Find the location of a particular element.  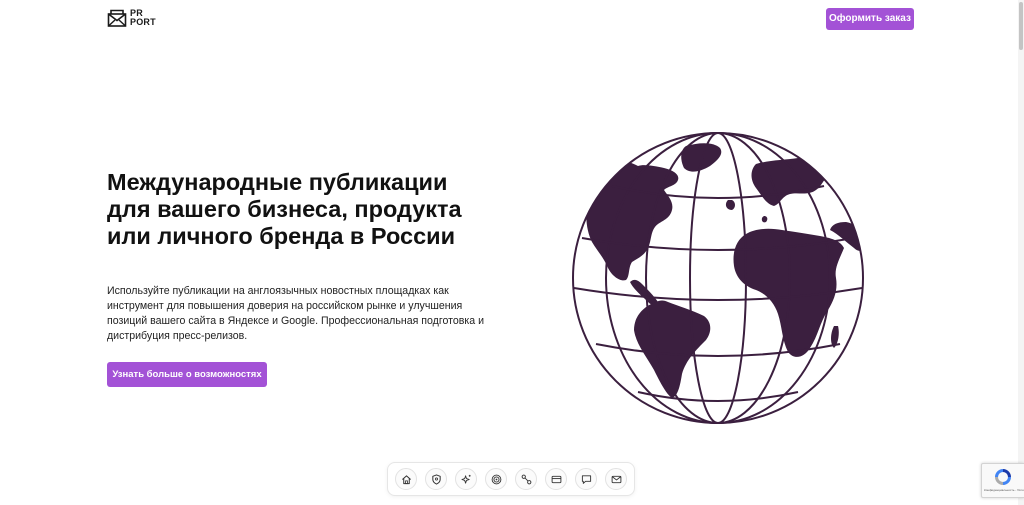

learn-more-button: Узнать больше о возможностях is located at coordinates (187, 374).